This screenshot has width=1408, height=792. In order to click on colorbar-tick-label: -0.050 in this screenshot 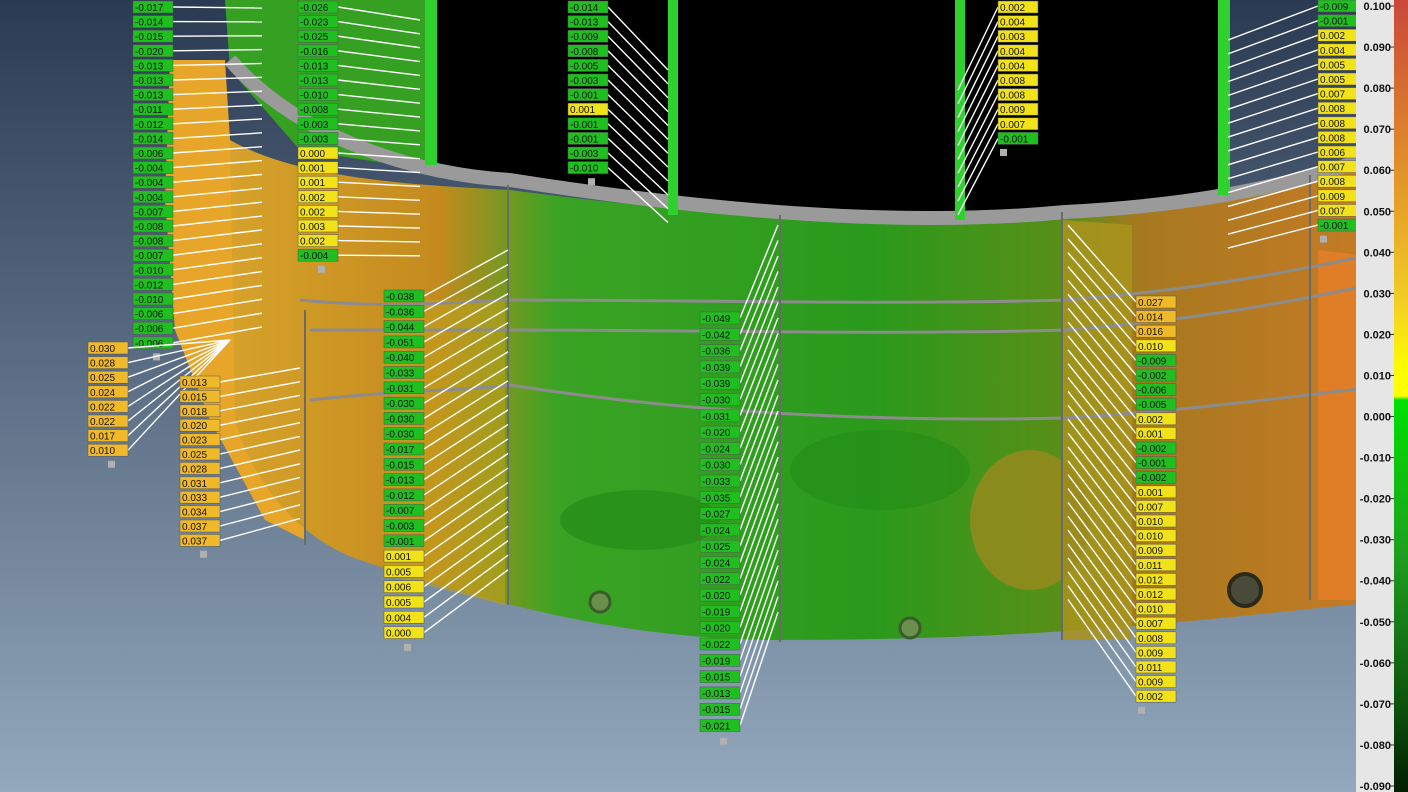, I will do `click(1375, 623)`.